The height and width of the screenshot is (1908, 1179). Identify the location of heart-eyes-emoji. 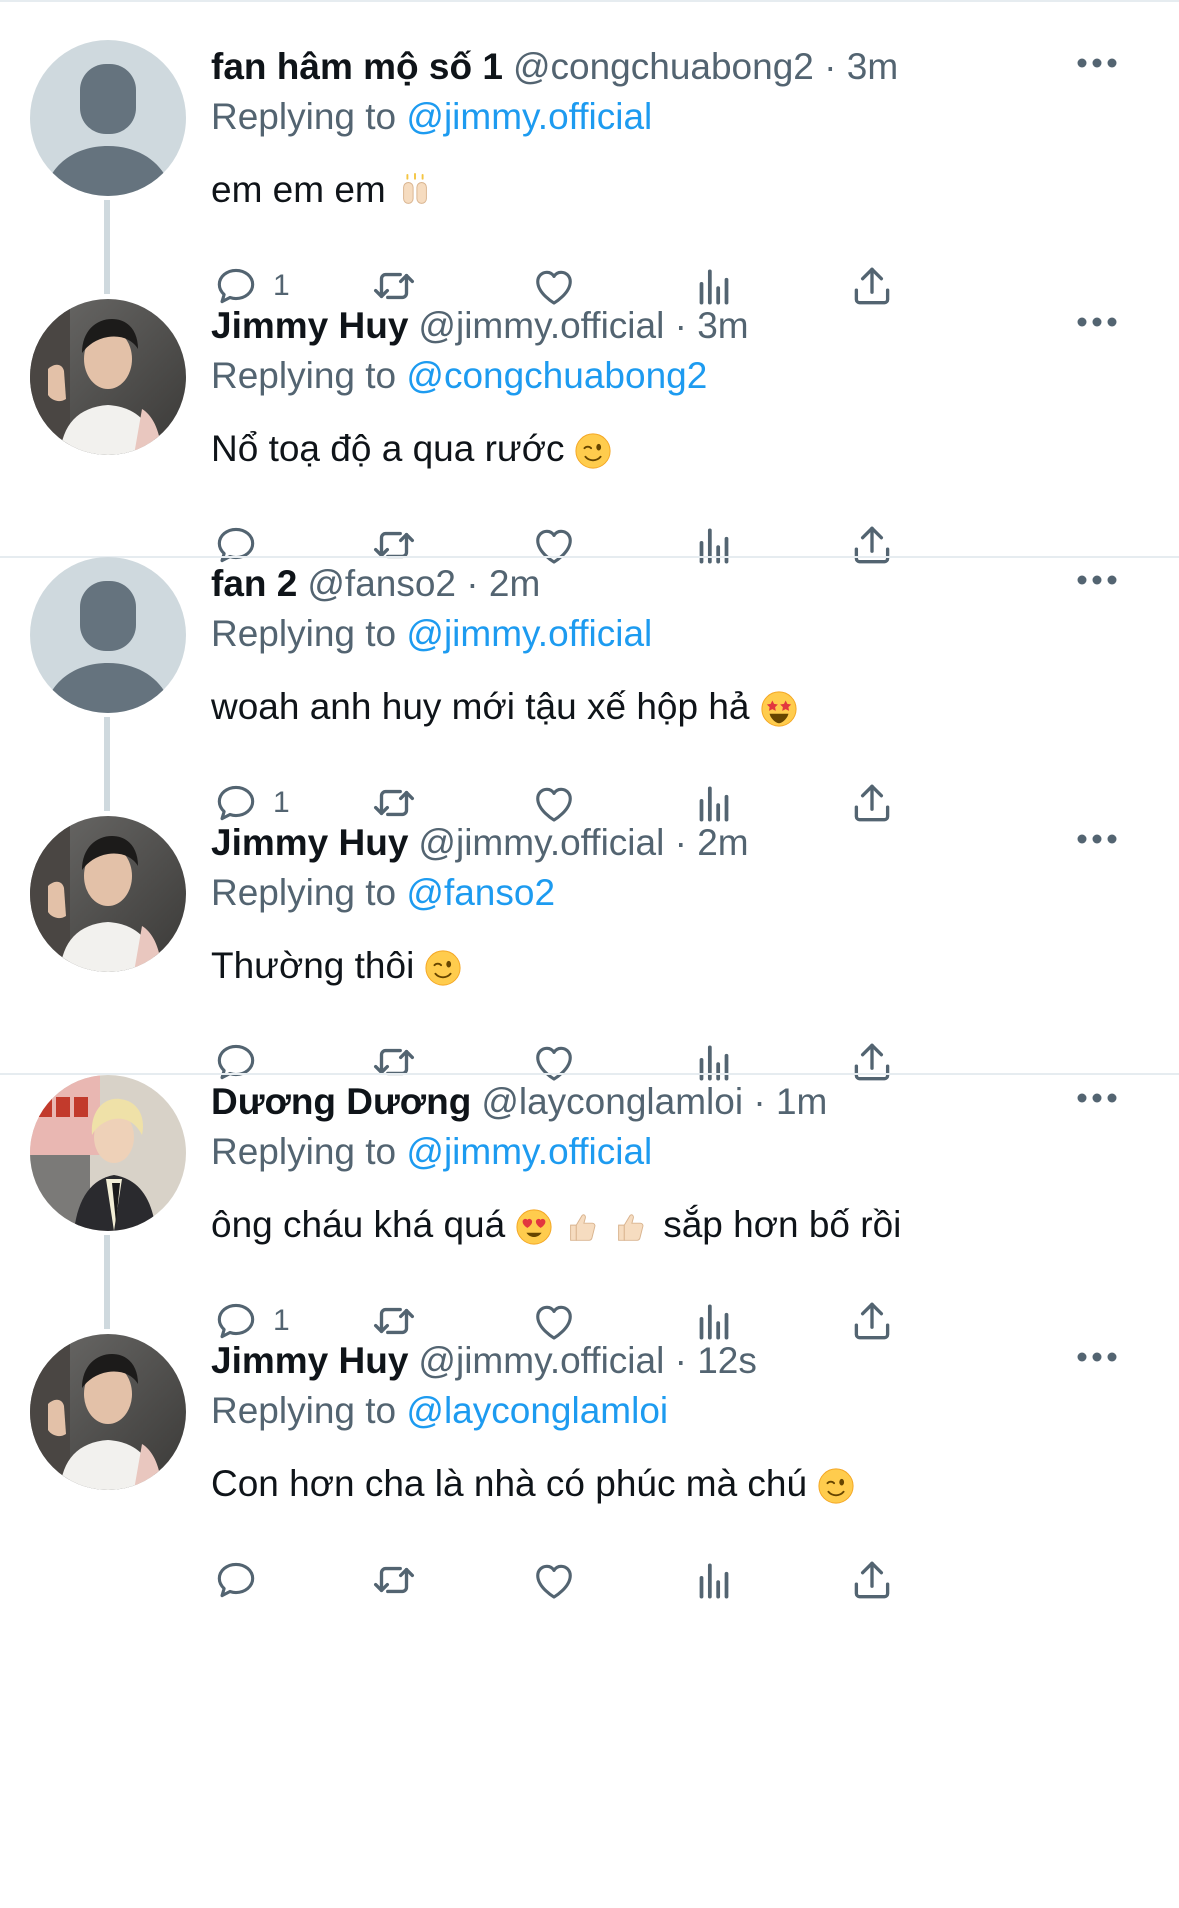
(534, 1227).